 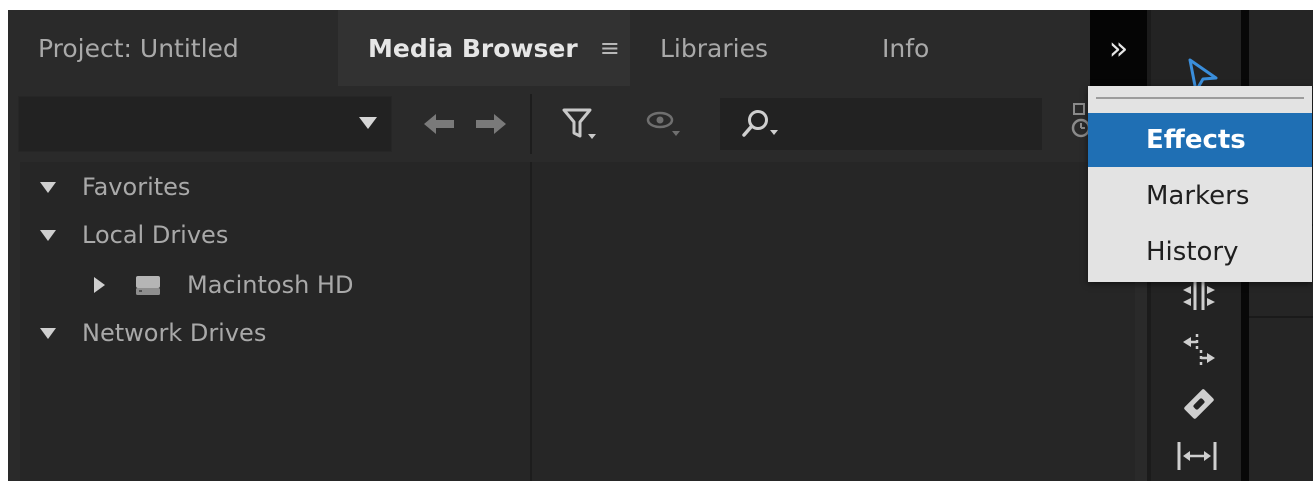 What do you see at coordinates (1200, 98) in the screenshot?
I see `menu-separator` at bounding box center [1200, 98].